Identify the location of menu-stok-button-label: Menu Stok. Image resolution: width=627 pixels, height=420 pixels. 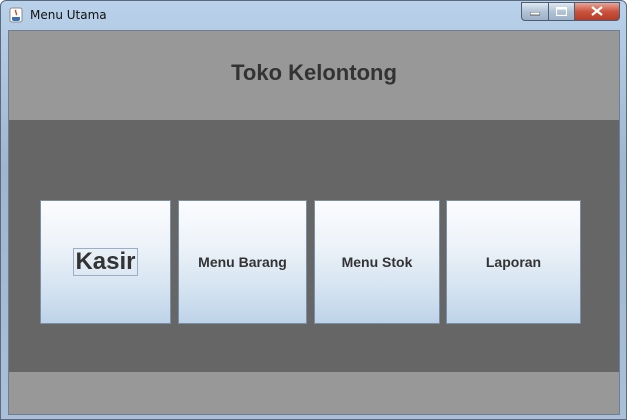
(377, 262).